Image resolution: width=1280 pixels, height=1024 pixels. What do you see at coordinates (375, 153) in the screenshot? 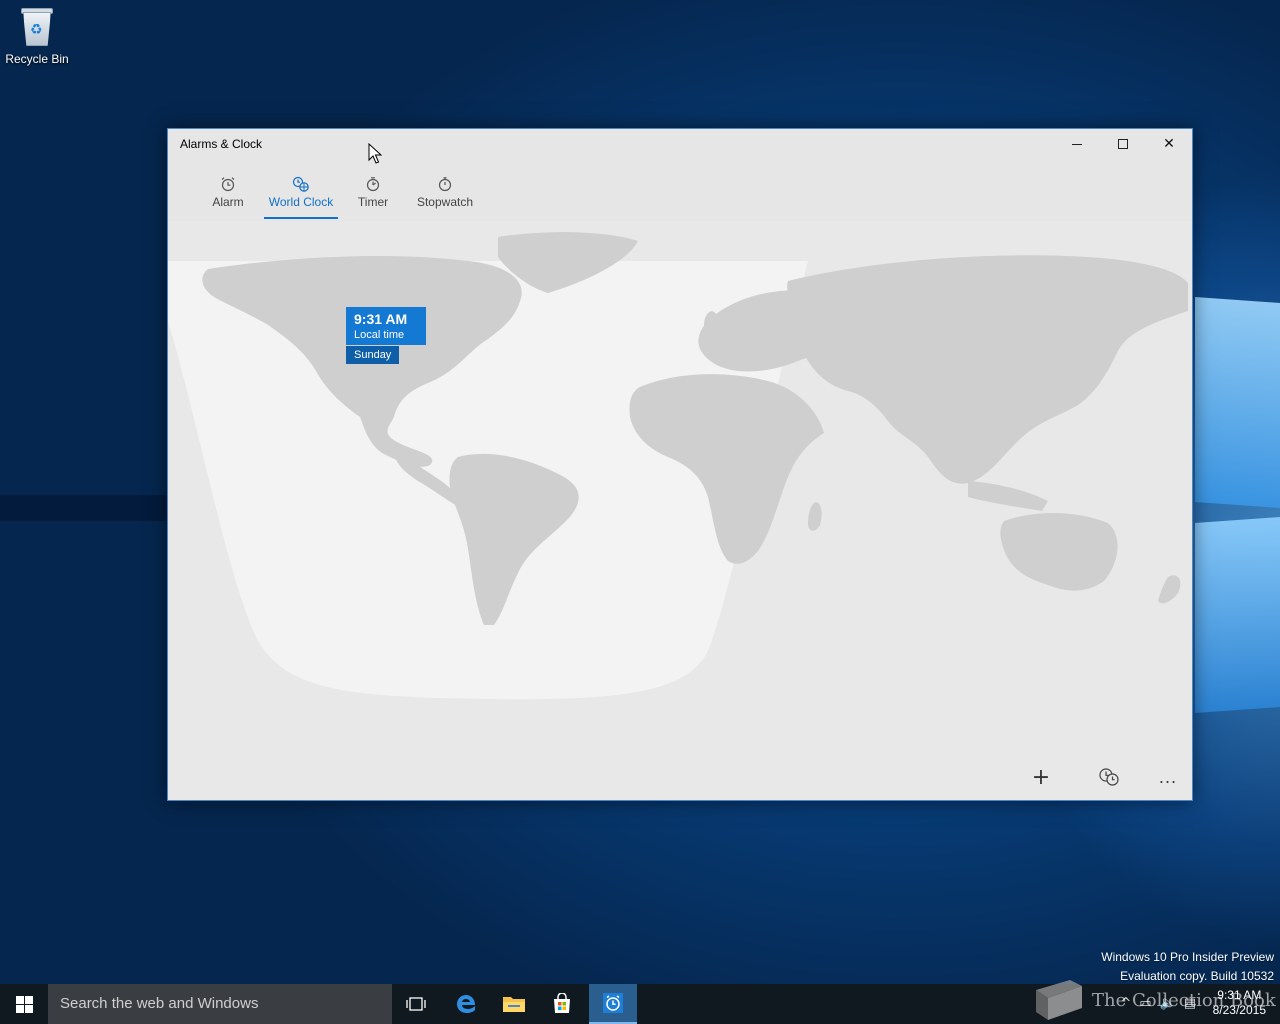
I see `mouse-cursor-icon` at bounding box center [375, 153].